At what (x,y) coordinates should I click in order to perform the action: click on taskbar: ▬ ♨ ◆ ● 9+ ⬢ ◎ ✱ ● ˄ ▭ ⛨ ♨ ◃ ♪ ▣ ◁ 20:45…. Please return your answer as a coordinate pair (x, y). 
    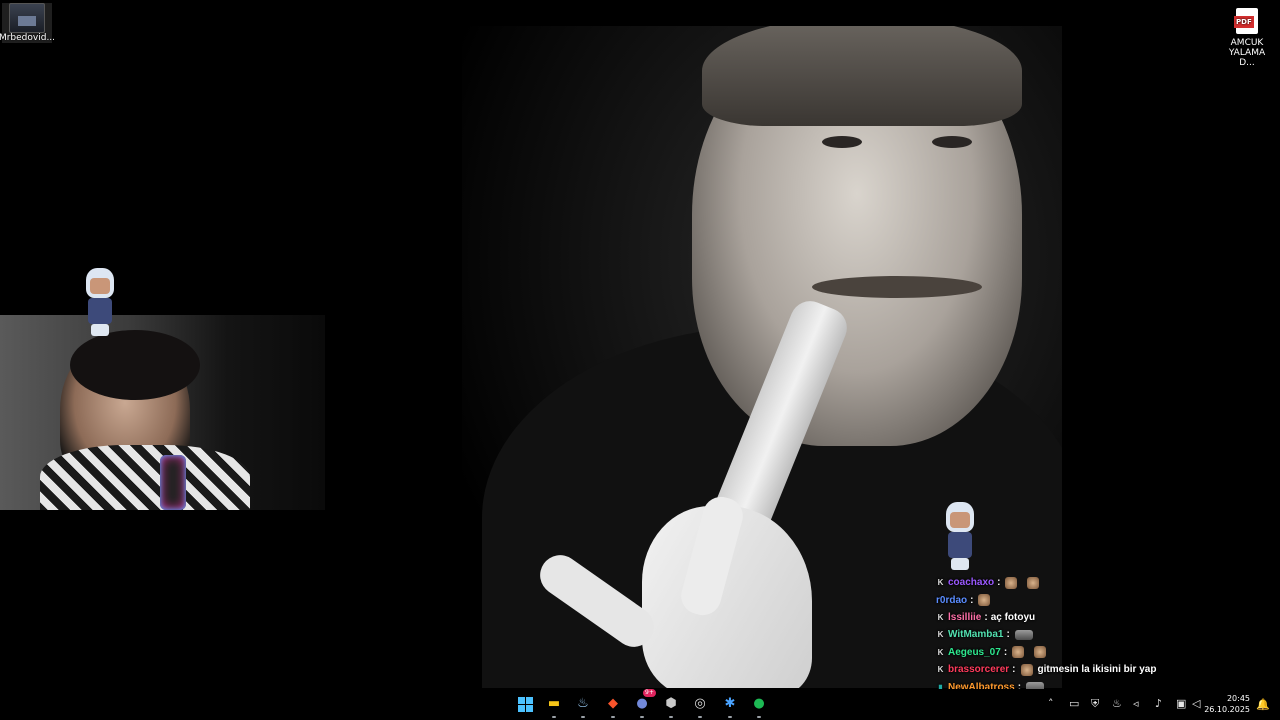
    Looking at the image, I should click on (640, 704).